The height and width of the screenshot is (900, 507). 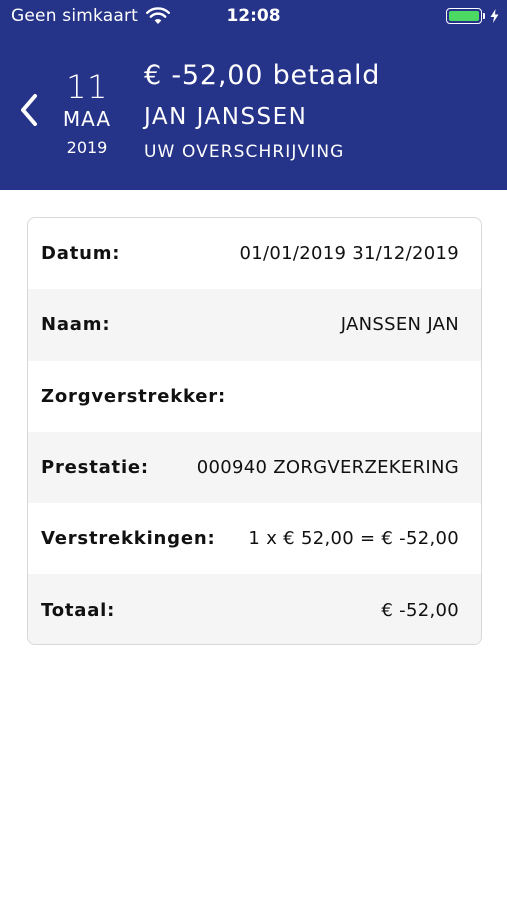 What do you see at coordinates (95, 468) in the screenshot?
I see `detail-label: Prestatie:` at bounding box center [95, 468].